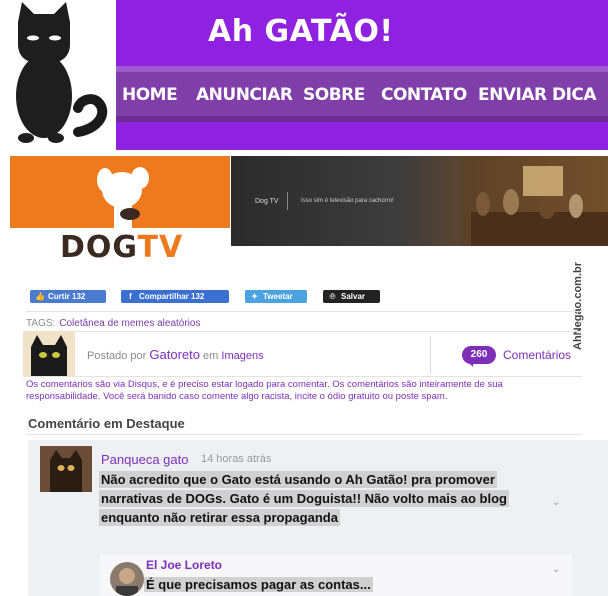 This screenshot has width=608, height=596. What do you see at coordinates (40, 296) in the screenshot?
I see `thumbs-up-icon: 👍` at bounding box center [40, 296].